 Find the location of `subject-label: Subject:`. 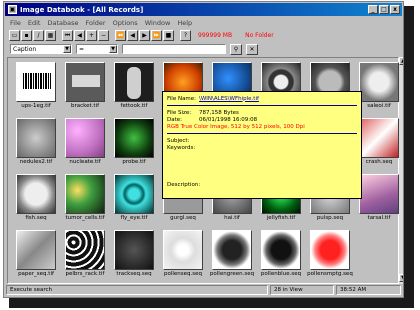

subject-label: Subject: is located at coordinates (178, 140).